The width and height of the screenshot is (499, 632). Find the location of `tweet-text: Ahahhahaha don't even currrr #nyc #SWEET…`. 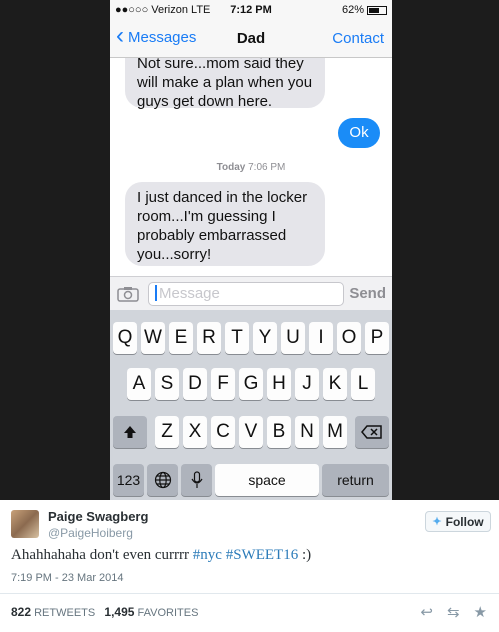

tweet-text: Ahahhahaha don't even currrr #nyc #SWEET… is located at coordinates (161, 555).